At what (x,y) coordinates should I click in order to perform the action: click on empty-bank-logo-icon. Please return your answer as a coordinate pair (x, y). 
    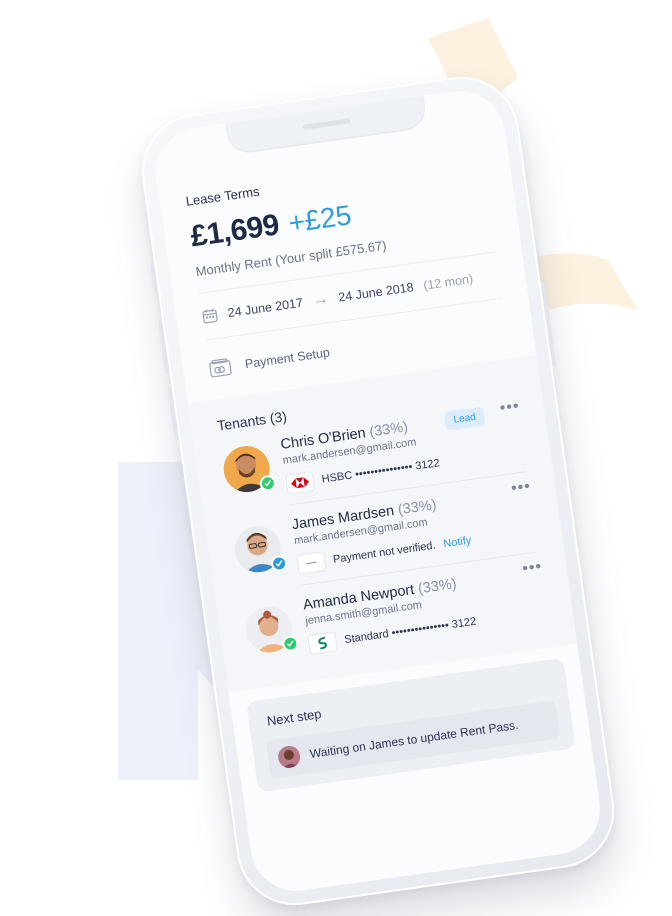
    Looking at the image, I should click on (311, 563).